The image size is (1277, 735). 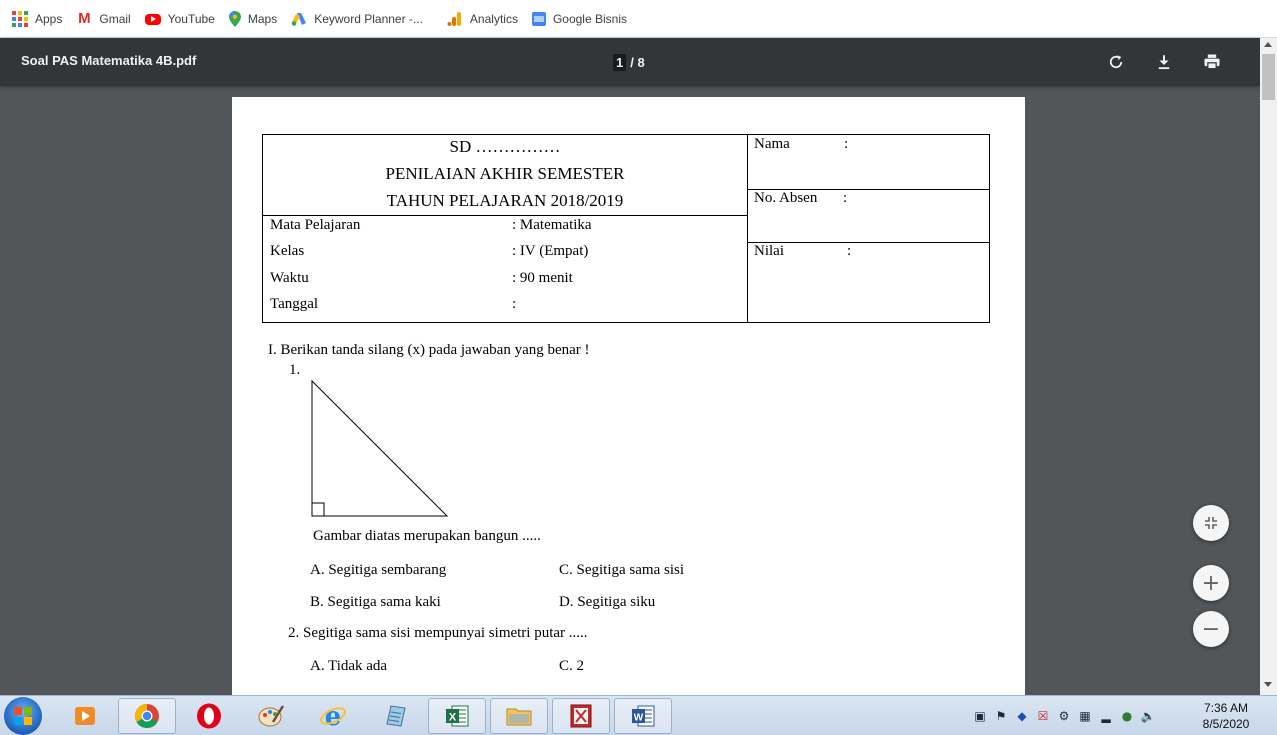 What do you see at coordinates (769, 251) in the screenshot?
I see `right-field-label: Nilai` at bounding box center [769, 251].